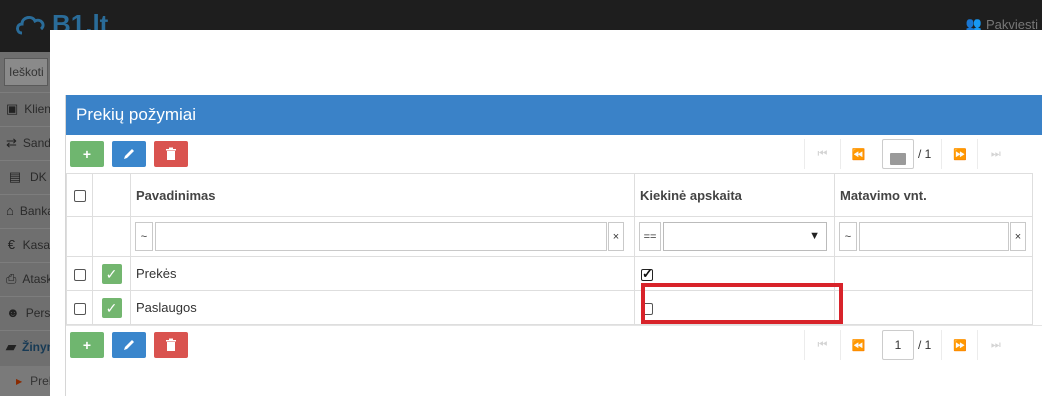  What do you see at coordinates (933, 273) in the screenshot?
I see `row-matavimo-cell` at bounding box center [933, 273].